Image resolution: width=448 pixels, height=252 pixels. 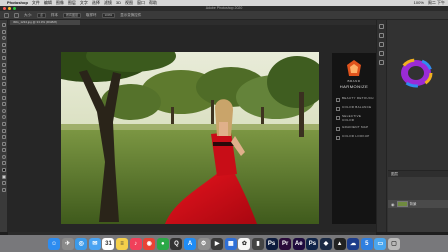 I want to click on plugin-item-label: GRADIENT MAP, so click(x=355, y=127).